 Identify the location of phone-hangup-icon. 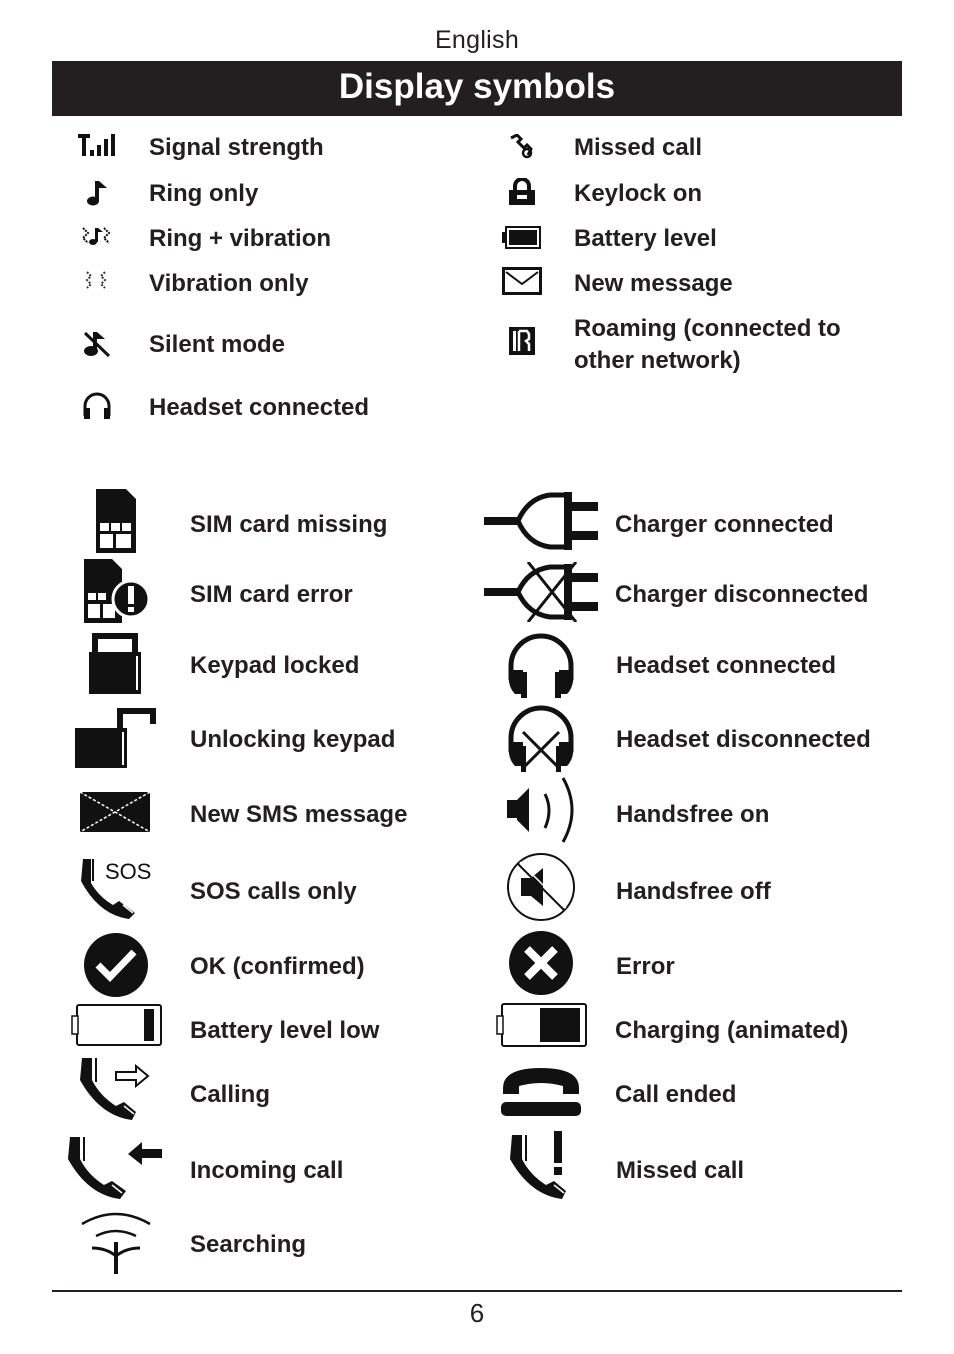
(542, 1092).